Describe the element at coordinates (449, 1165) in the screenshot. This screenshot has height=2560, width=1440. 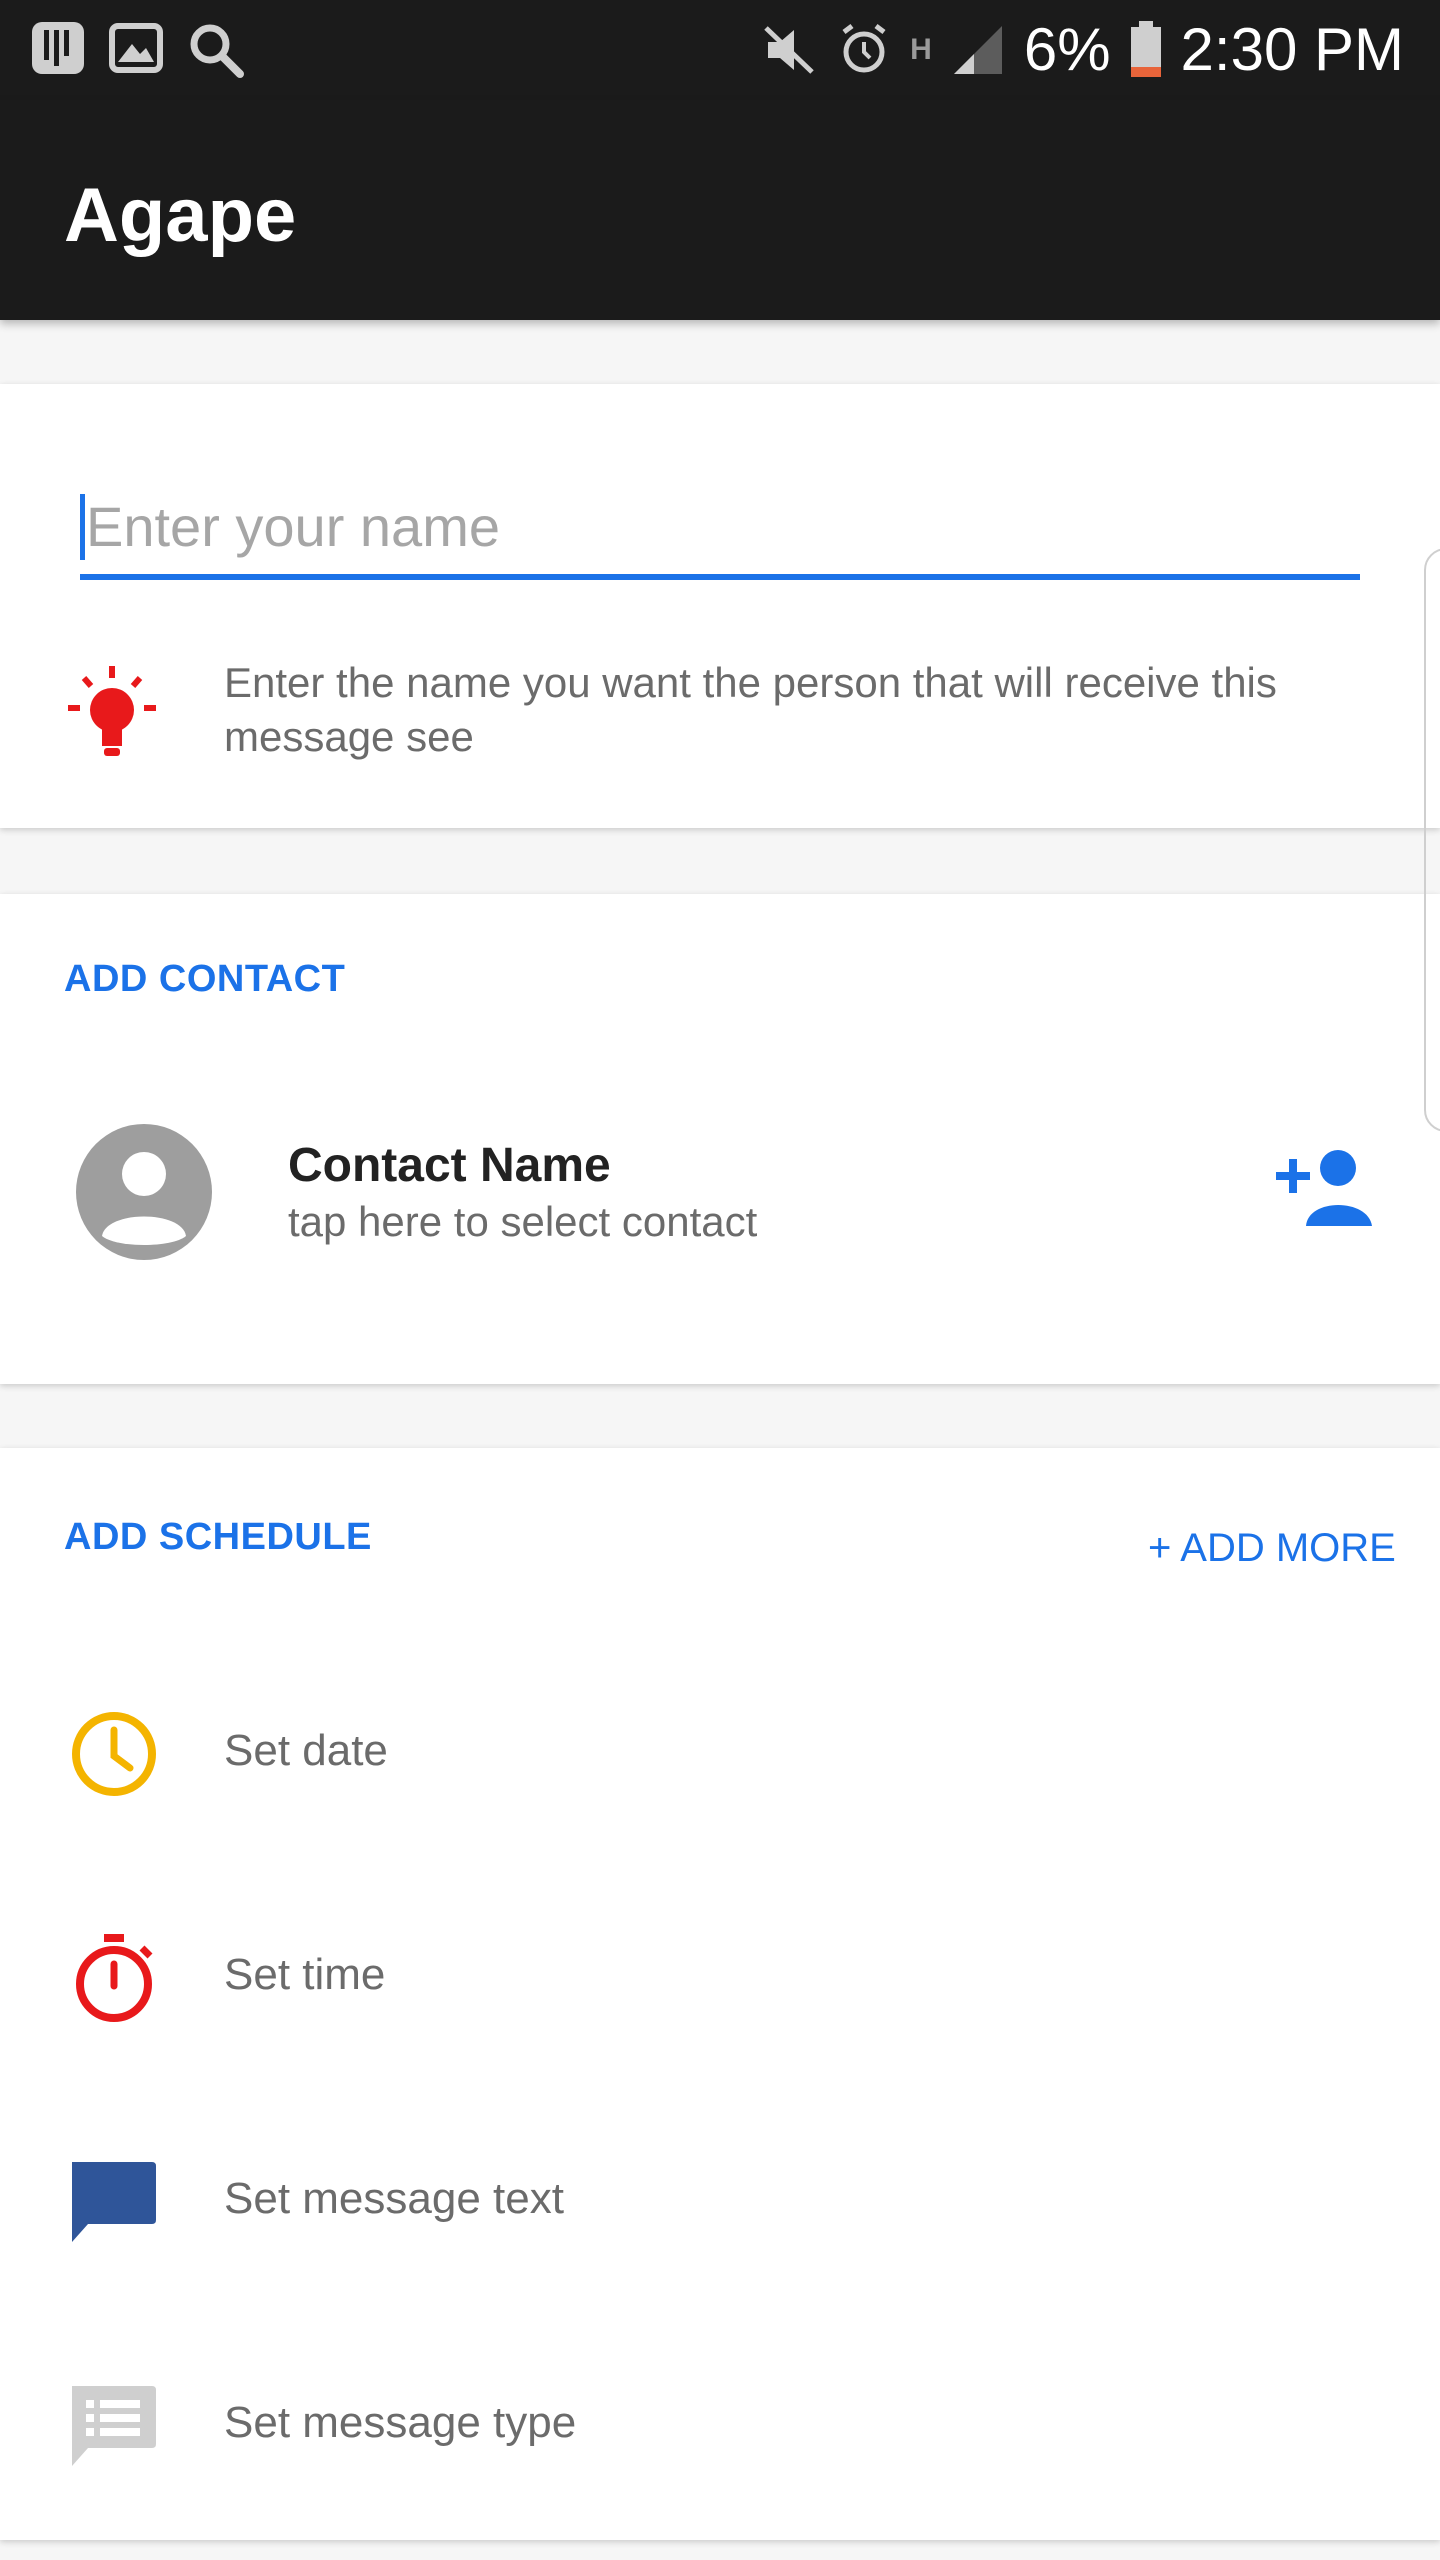
I see `contact-name: Contact Name` at that location.